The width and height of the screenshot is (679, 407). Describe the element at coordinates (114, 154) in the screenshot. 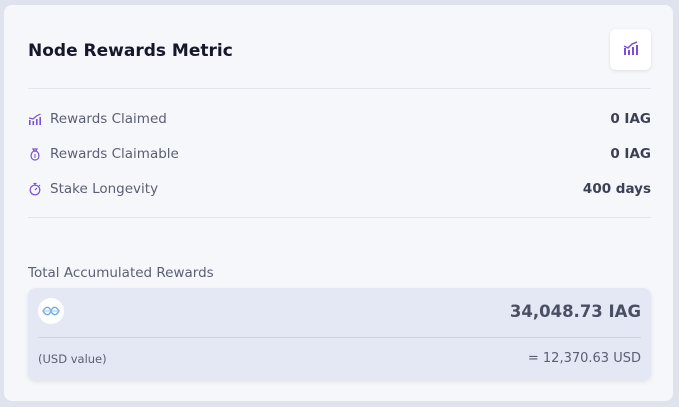

I see `metric-label: Rewards Claimable` at that location.